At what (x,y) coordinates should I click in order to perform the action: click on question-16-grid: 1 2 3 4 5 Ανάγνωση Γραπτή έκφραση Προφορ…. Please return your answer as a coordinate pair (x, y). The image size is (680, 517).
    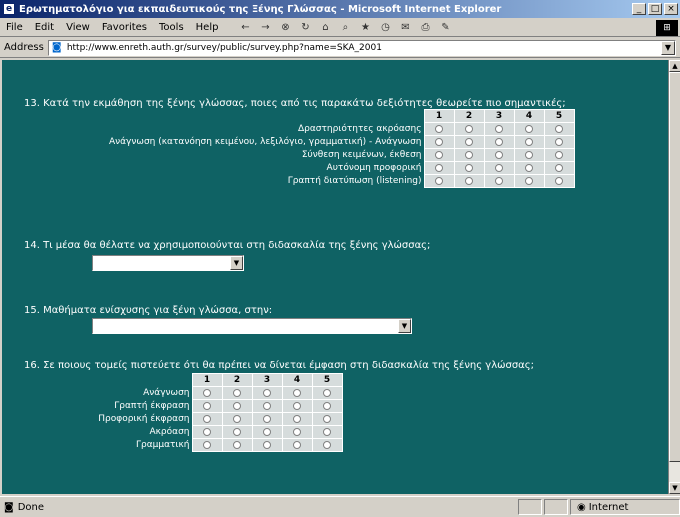
    Looking at the image, I should click on (207, 412).